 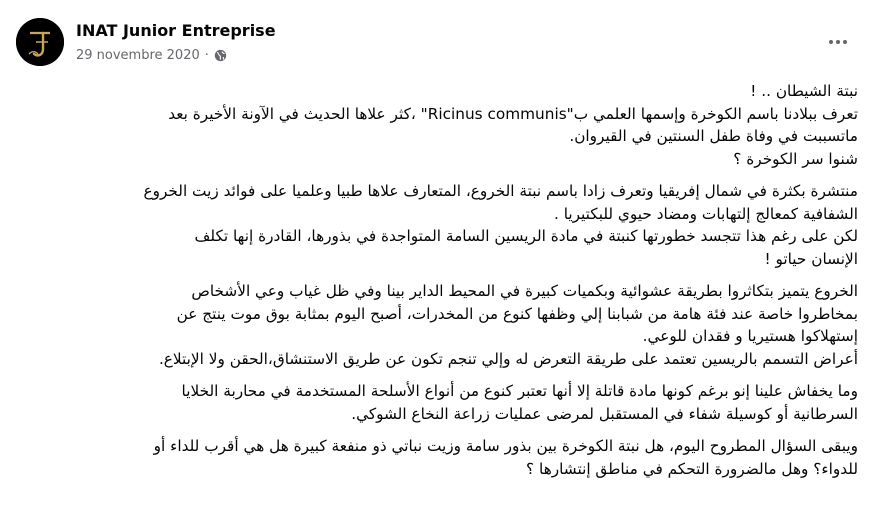 What do you see at coordinates (811, 258) in the screenshot?
I see `post-line: الإنسان حياتو !` at bounding box center [811, 258].